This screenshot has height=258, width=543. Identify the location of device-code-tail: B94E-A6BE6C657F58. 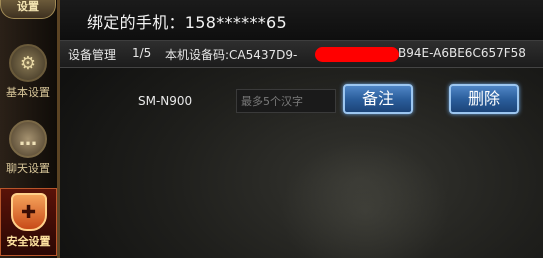
(462, 53).